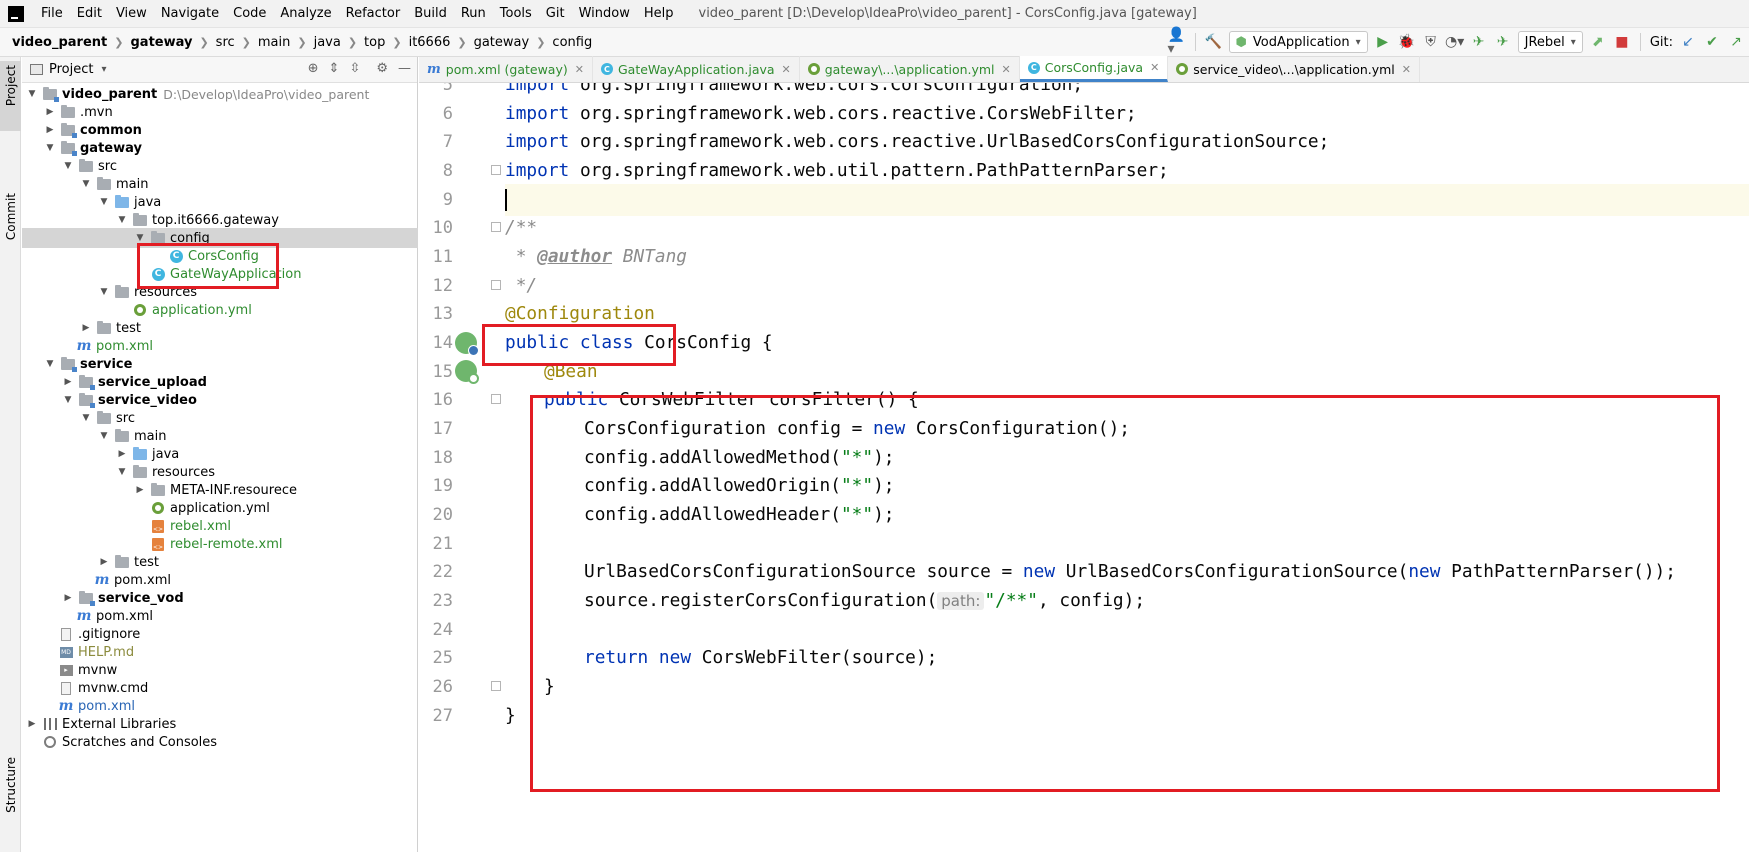 This screenshot has width=1749, height=852. I want to click on tree-item-config: ▼ config, so click(220, 238).